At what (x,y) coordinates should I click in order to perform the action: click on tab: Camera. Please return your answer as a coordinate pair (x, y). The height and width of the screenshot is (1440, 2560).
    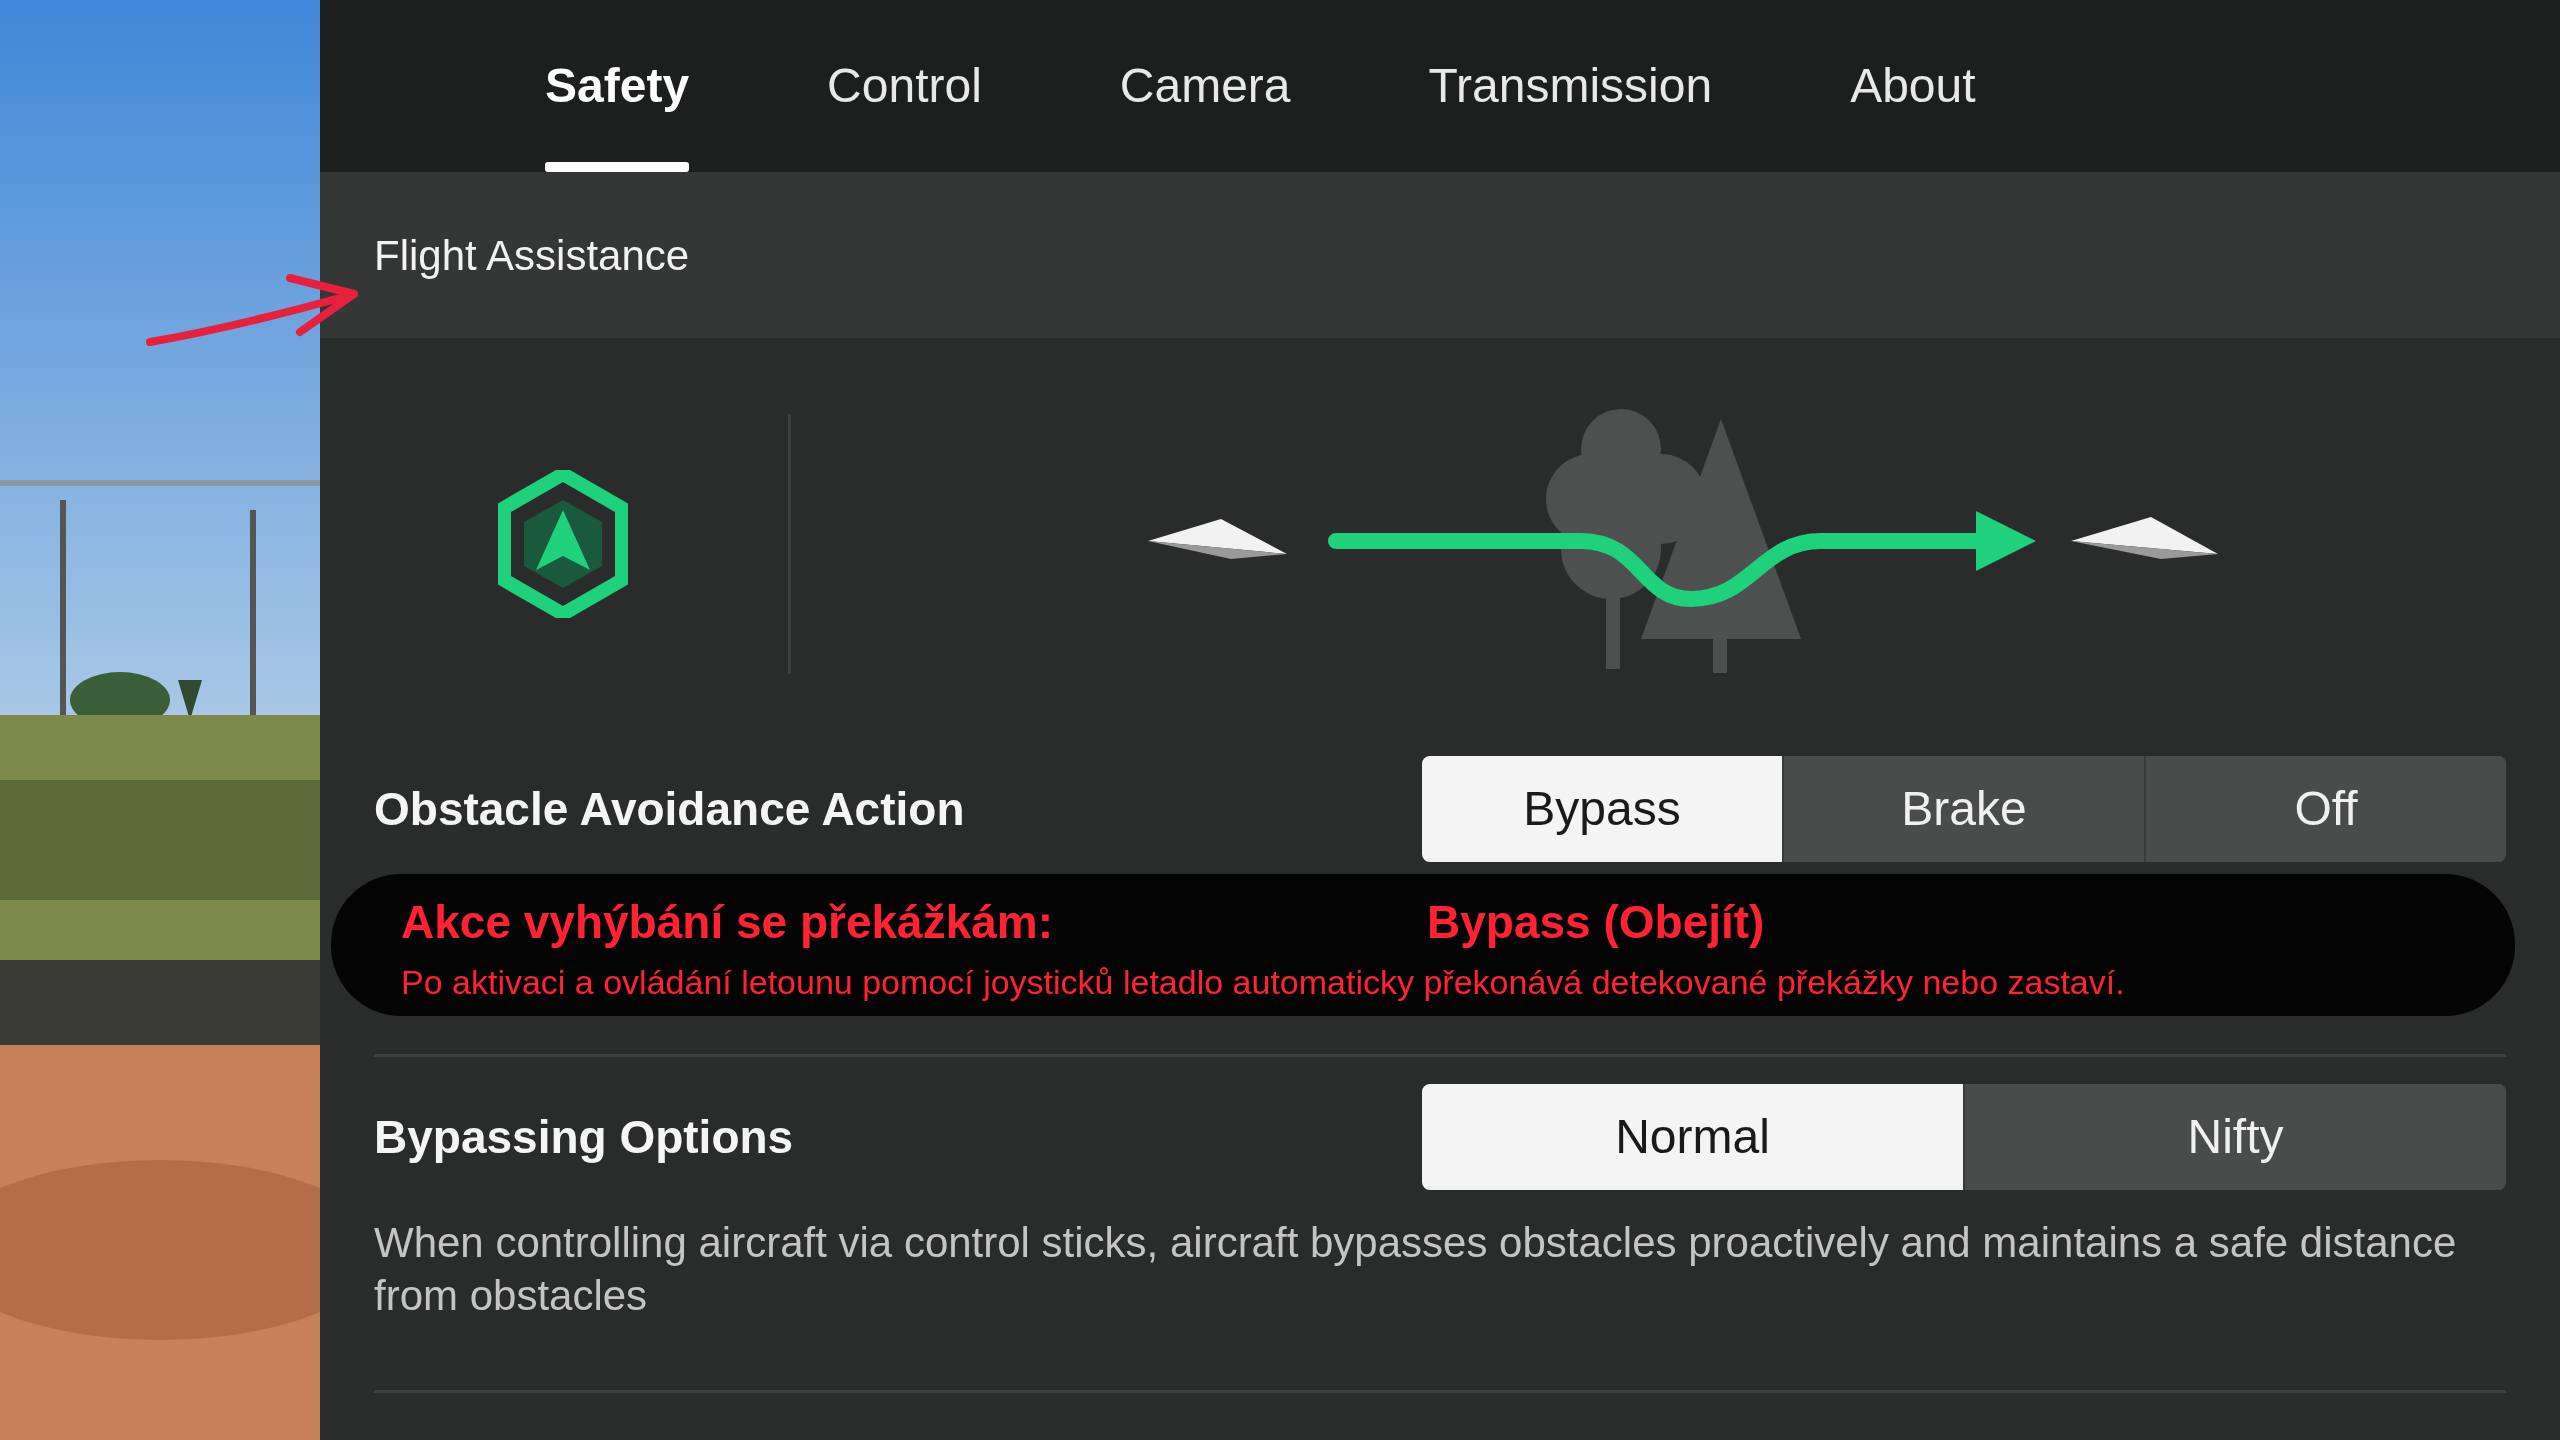
    Looking at the image, I should click on (1205, 86).